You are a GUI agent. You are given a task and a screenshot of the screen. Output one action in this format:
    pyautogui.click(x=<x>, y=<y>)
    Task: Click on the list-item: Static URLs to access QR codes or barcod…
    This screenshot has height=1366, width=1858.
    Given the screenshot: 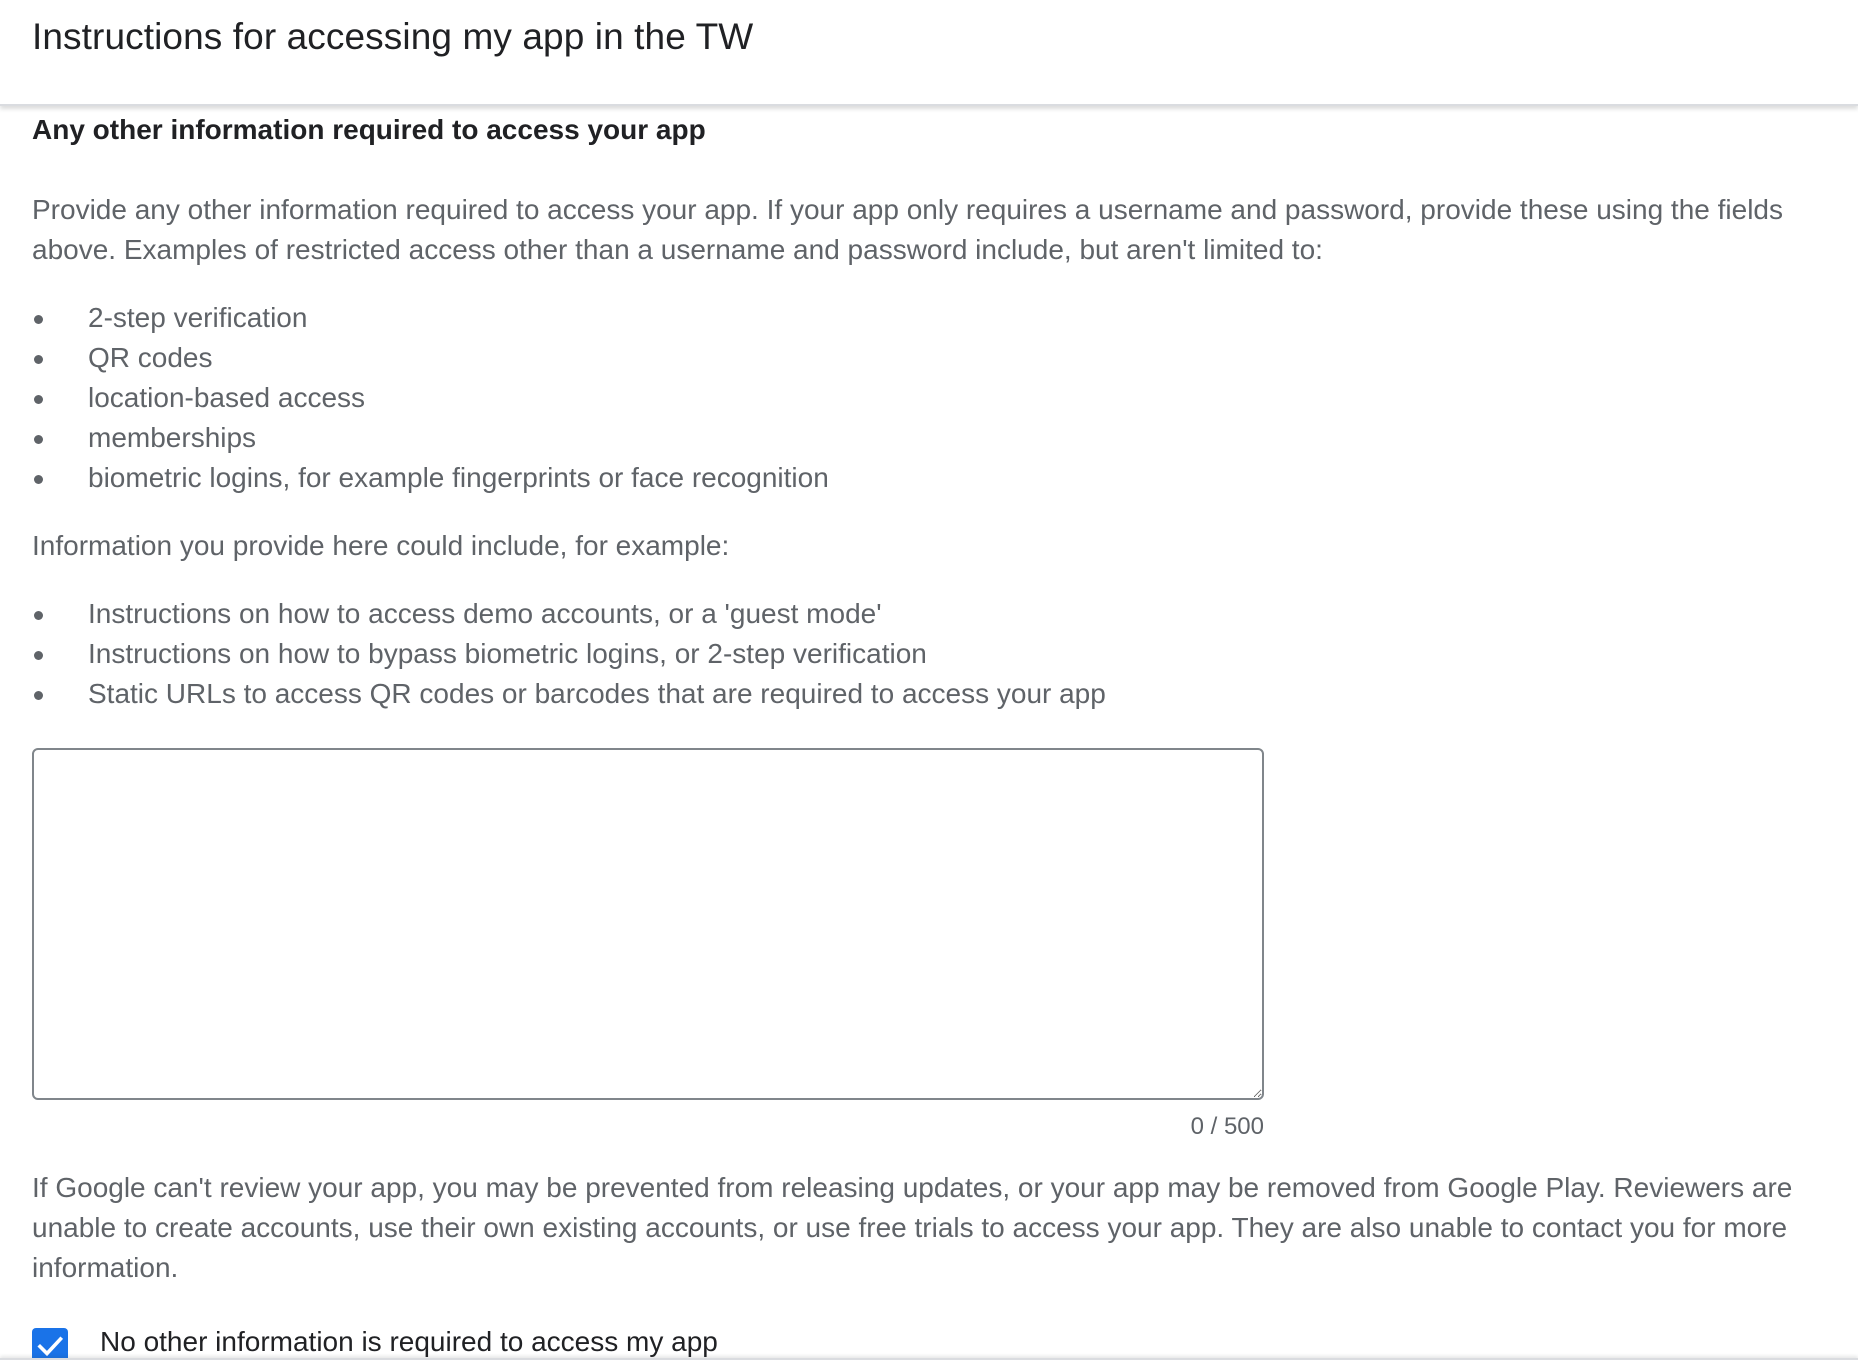 What is the action you would take?
    pyautogui.click(x=932, y=694)
    